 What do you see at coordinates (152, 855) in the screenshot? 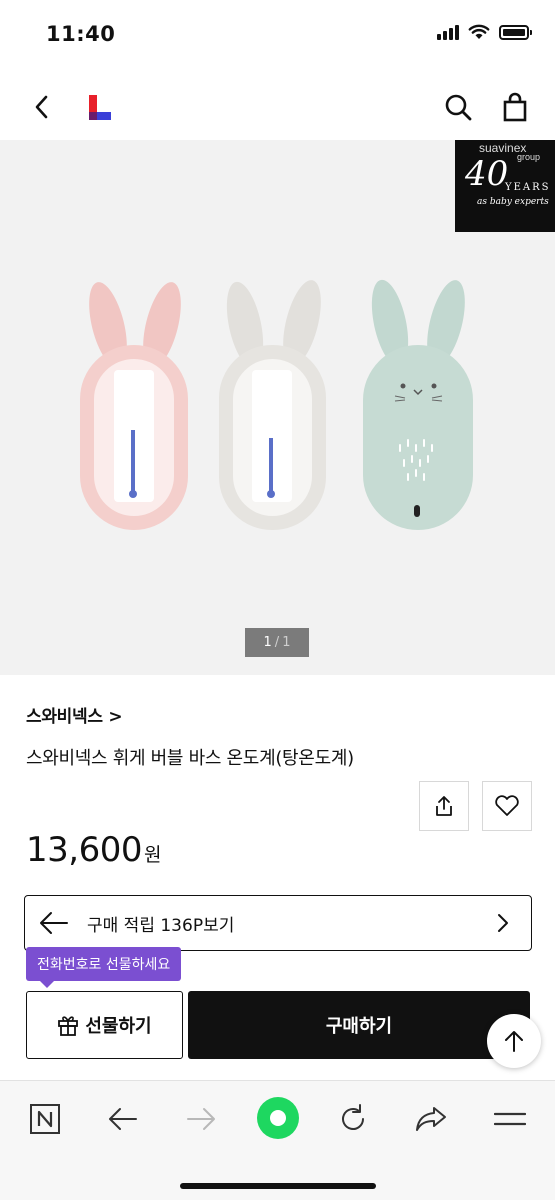
I see `price-currency: 원` at bounding box center [152, 855].